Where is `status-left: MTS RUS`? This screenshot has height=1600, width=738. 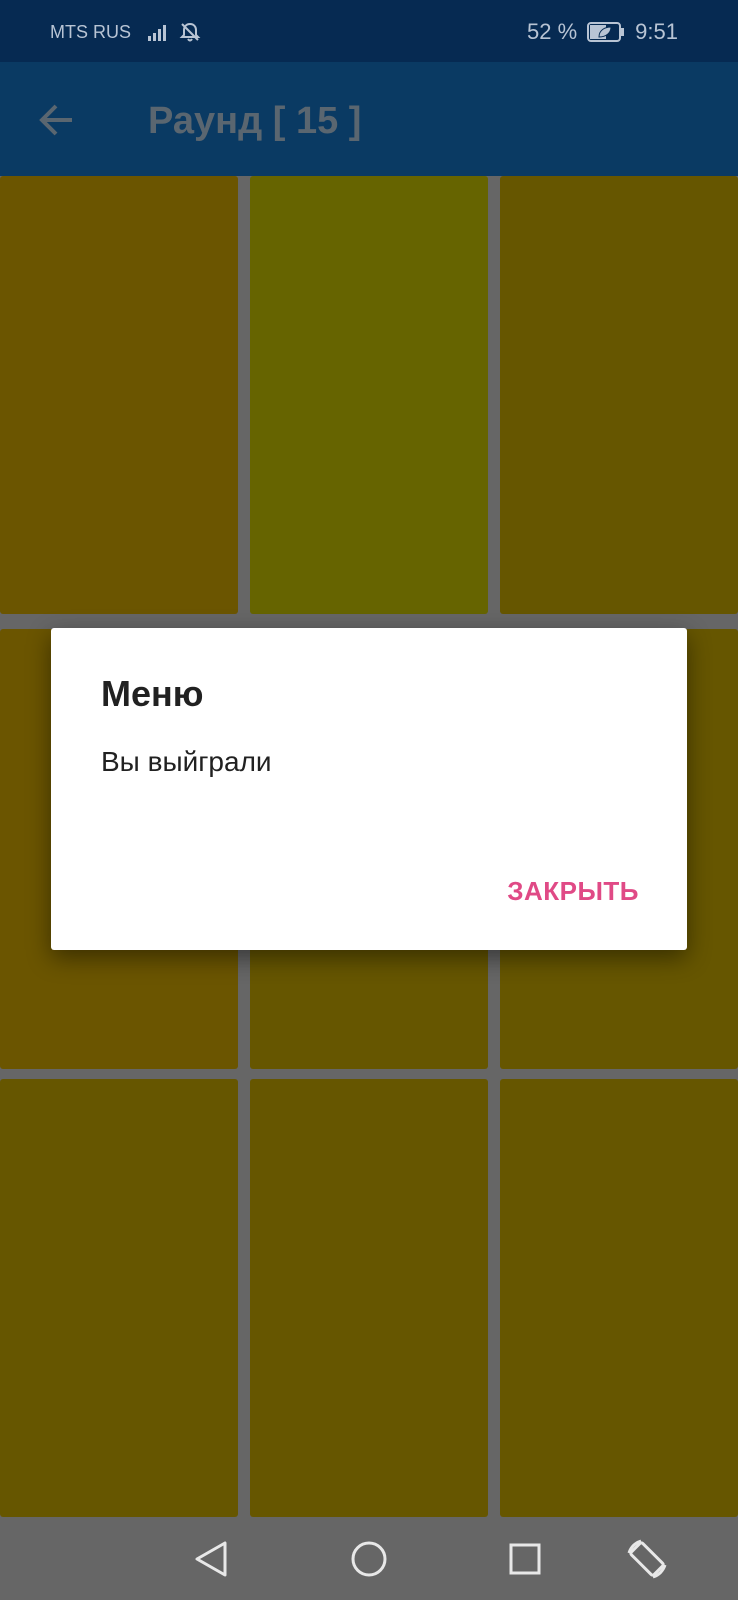 status-left: MTS RUS is located at coordinates (129, 32).